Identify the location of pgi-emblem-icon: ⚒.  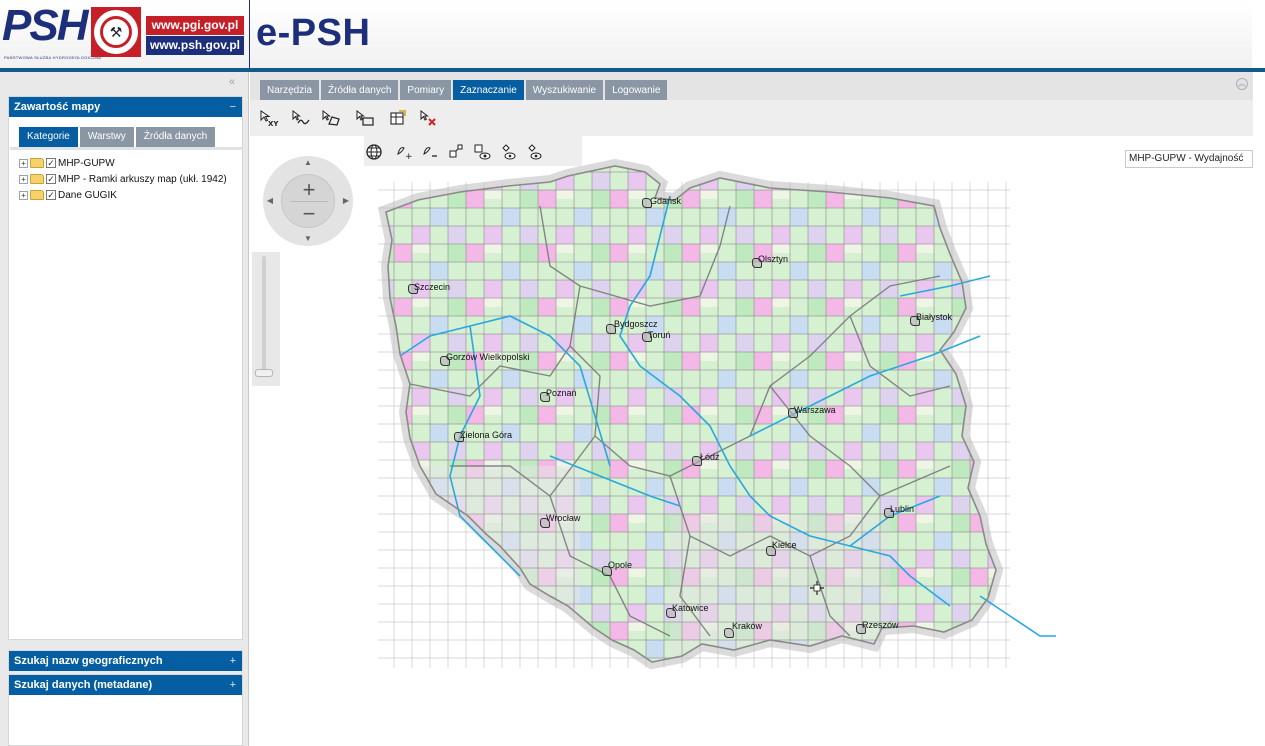
(116, 32).